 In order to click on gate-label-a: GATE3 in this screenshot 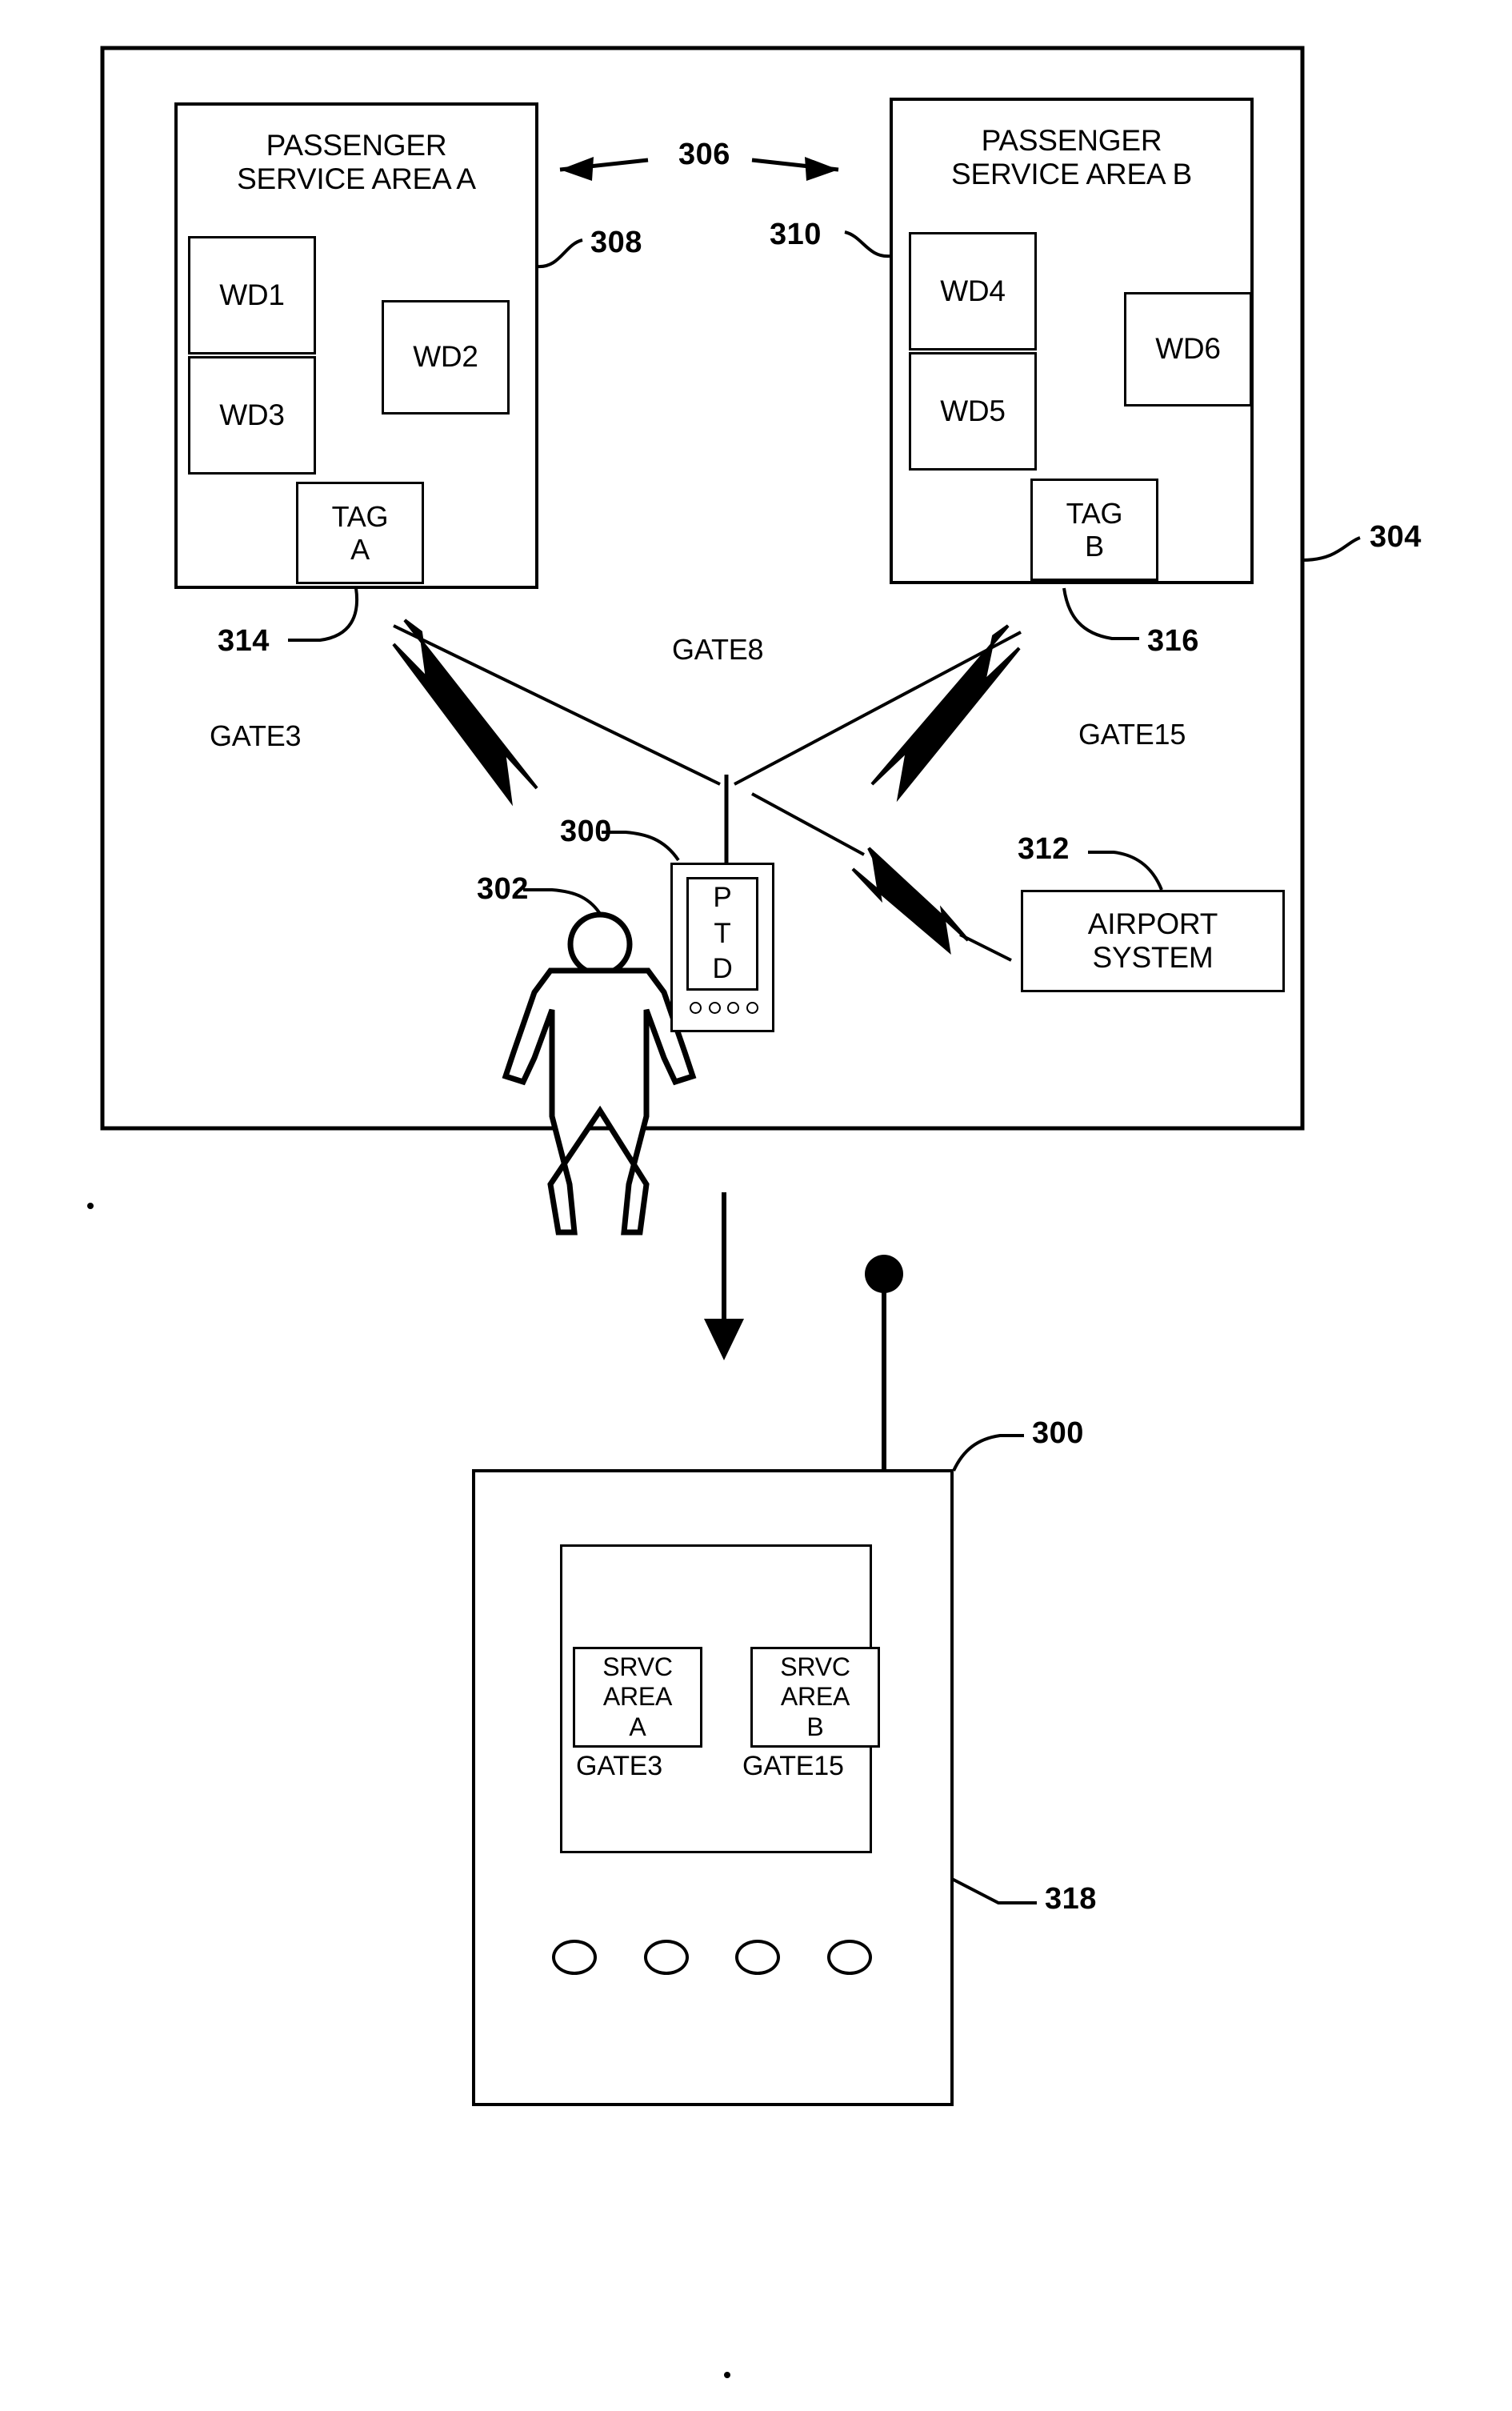, I will do `click(256, 735)`.